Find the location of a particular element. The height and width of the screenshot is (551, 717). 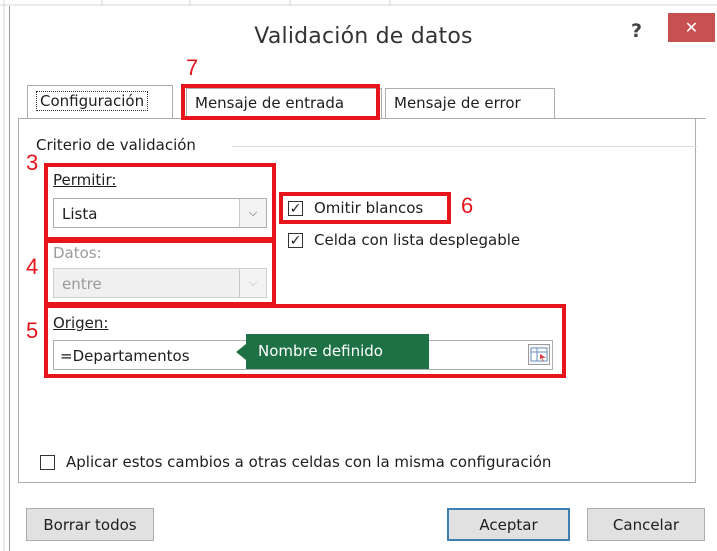

in-cell-dropdown-checkbox: ✓ is located at coordinates (295, 240).